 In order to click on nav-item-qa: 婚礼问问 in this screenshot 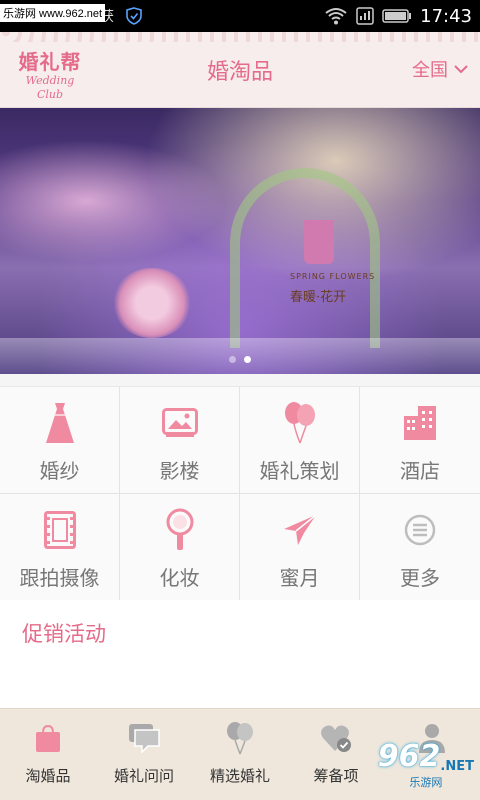, I will do `click(144, 754)`.